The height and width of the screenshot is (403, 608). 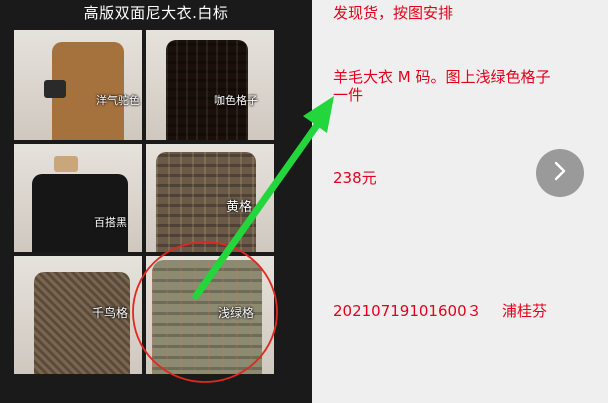 What do you see at coordinates (110, 222) in the screenshot?
I see `tile-label: 百搭黑` at bounding box center [110, 222].